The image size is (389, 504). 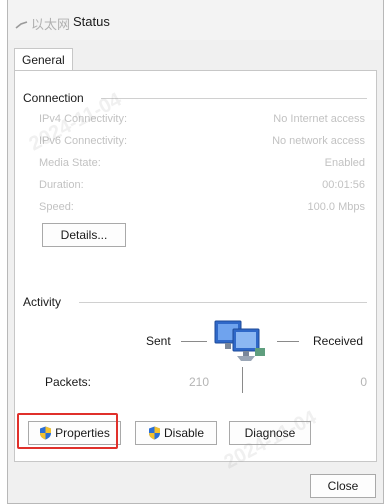 What do you see at coordinates (45, 302) in the screenshot?
I see `activity-heading: Activity` at bounding box center [45, 302].